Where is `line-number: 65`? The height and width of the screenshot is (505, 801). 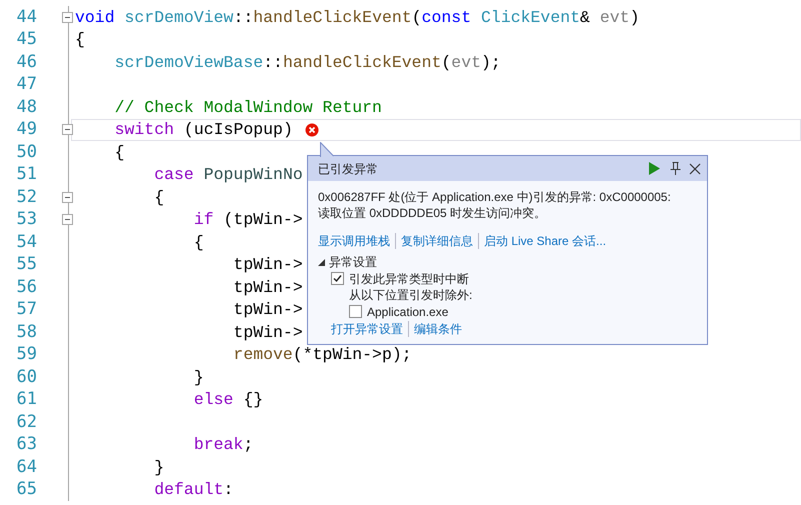 line-number: 65 is located at coordinates (26, 489).